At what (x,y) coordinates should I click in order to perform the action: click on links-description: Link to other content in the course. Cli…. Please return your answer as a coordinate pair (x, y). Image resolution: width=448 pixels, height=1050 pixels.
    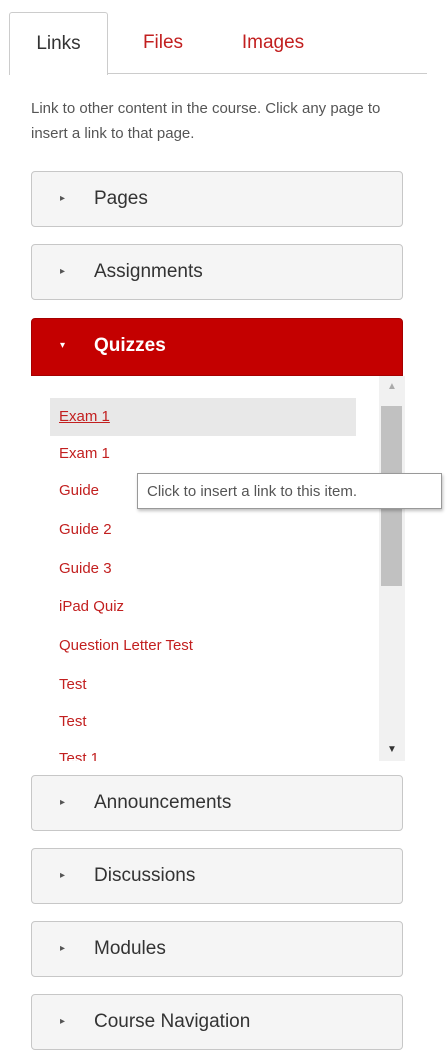
    Looking at the image, I should click on (206, 121).